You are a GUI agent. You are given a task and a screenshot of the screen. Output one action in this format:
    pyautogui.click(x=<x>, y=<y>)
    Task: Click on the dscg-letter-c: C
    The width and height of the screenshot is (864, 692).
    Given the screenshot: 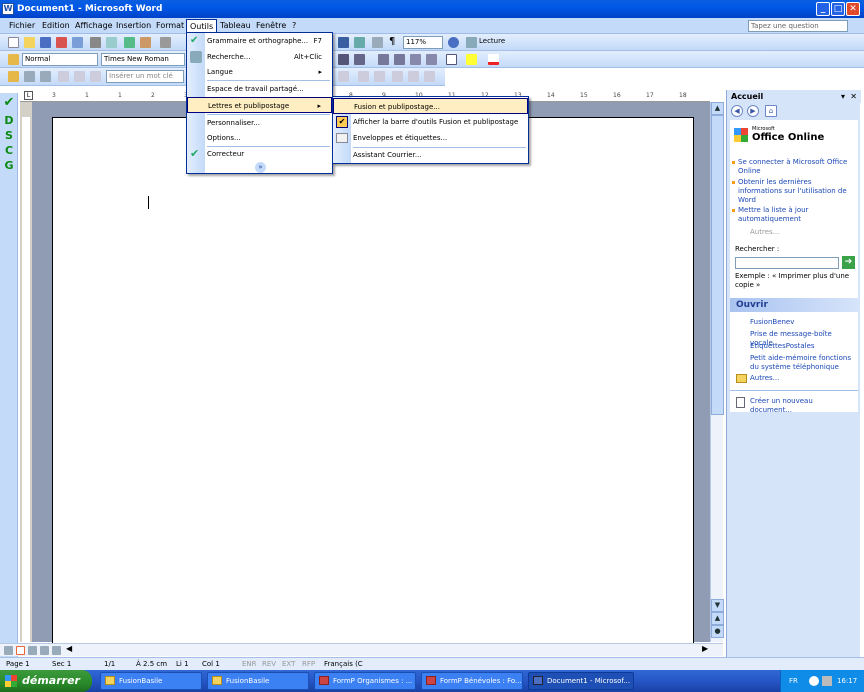 What is the action you would take?
    pyautogui.click(x=9, y=150)
    